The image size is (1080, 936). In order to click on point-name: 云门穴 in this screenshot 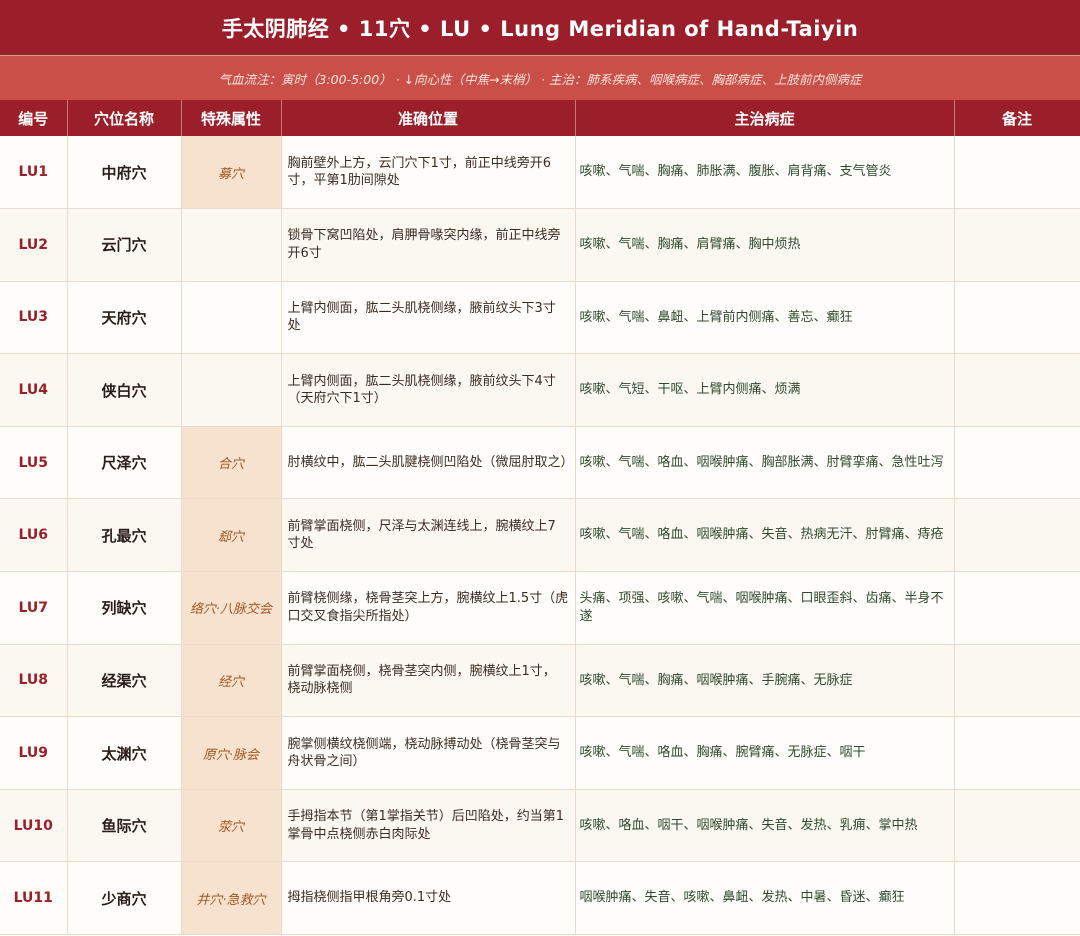, I will do `click(124, 245)`.